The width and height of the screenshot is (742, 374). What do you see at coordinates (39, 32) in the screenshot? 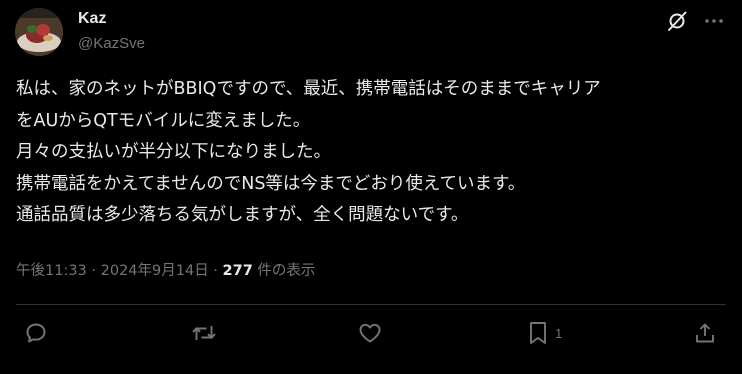
I see `avatar` at bounding box center [39, 32].